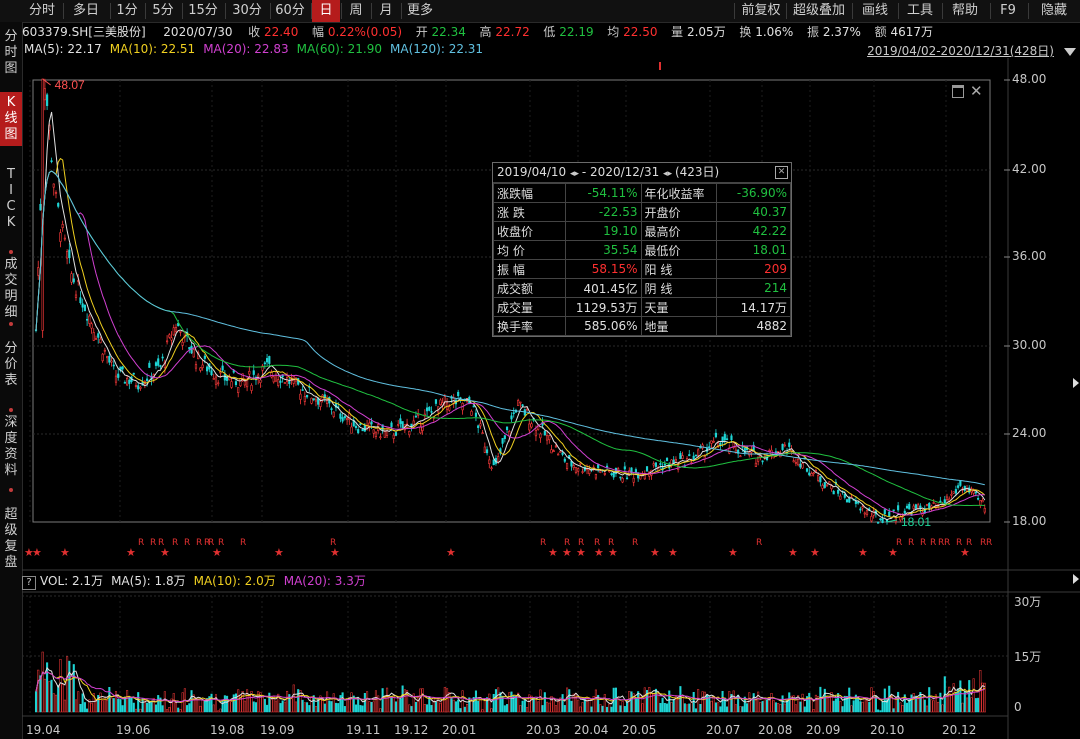 The image size is (1080, 739). What do you see at coordinates (642, 269) in the screenshot?
I see `popup-row: 振 幅 58.15% 阳 线 209` at bounding box center [642, 269].